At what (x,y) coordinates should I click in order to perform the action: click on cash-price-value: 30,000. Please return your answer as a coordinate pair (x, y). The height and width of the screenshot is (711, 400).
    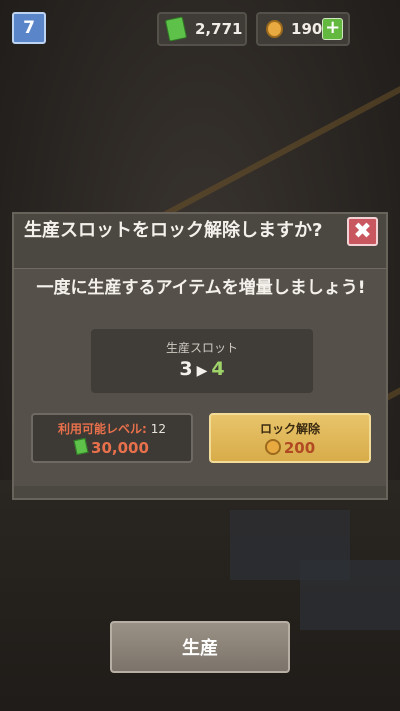
    Looking at the image, I should click on (120, 448).